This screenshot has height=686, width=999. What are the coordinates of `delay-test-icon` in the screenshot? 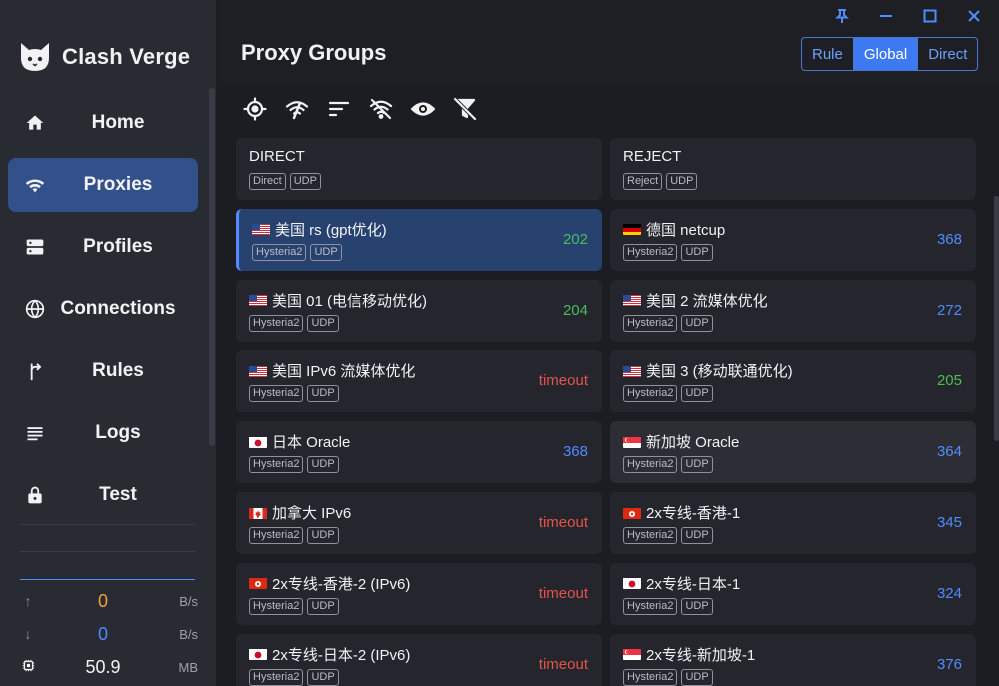 It's located at (296, 108).